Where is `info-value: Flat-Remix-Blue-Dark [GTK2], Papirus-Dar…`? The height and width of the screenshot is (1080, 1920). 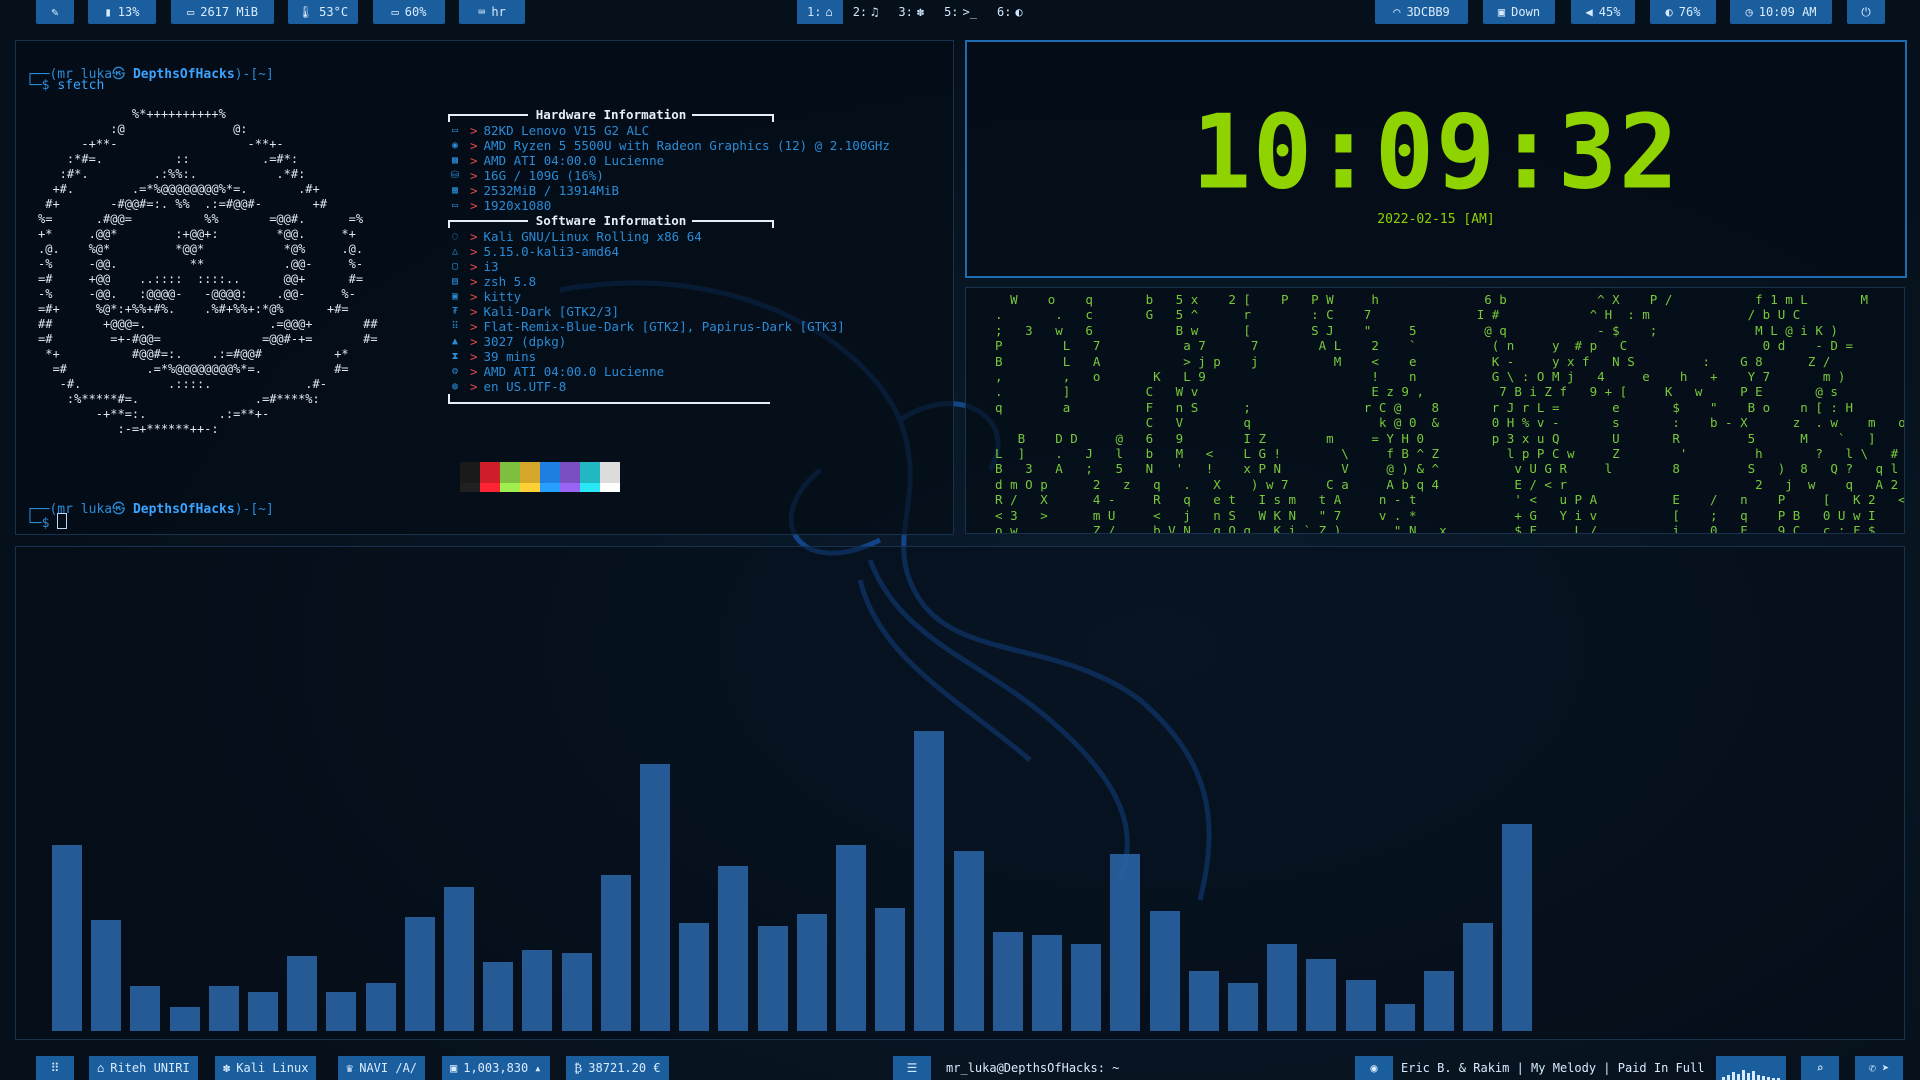 info-value: Flat-Remix-Blue-Dark [GTK2], Papirus-Dar… is located at coordinates (664, 326).